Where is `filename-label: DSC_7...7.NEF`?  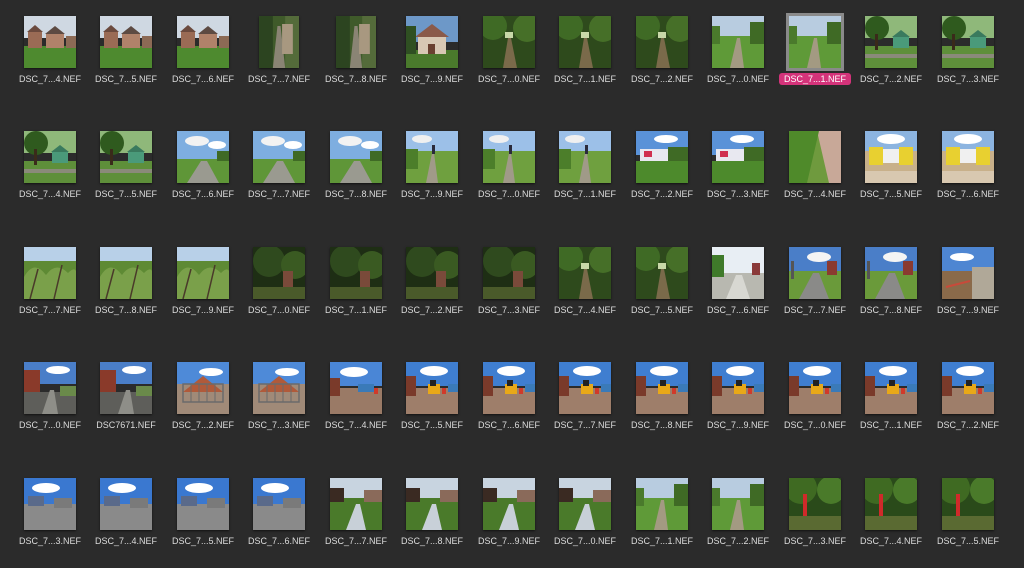 filename-label: DSC_7...7.NEF is located at coordinates (356, 541).